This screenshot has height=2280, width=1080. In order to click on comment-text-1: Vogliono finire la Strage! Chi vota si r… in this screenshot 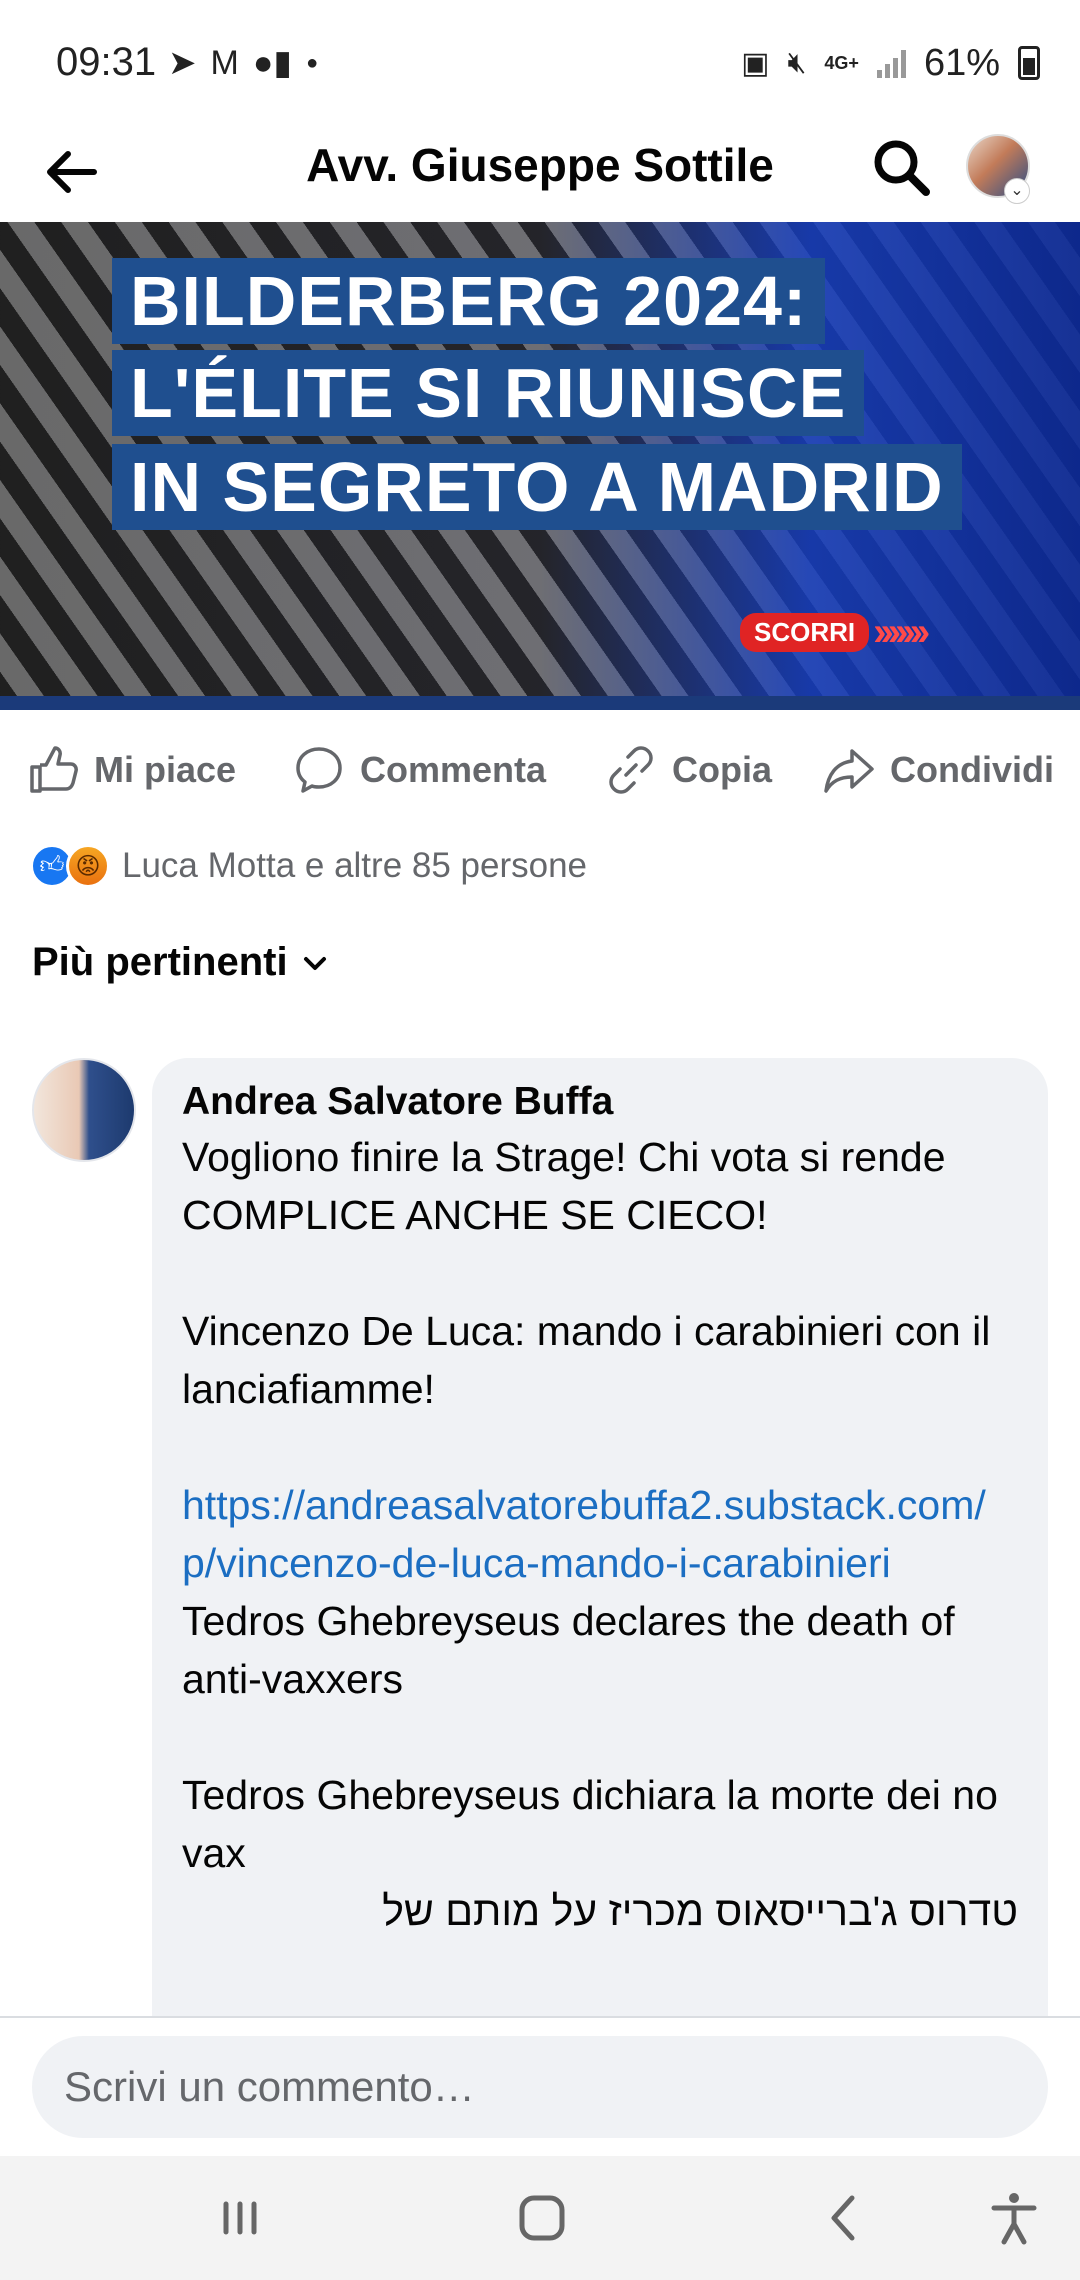, I will do `click(564, 1186)`.